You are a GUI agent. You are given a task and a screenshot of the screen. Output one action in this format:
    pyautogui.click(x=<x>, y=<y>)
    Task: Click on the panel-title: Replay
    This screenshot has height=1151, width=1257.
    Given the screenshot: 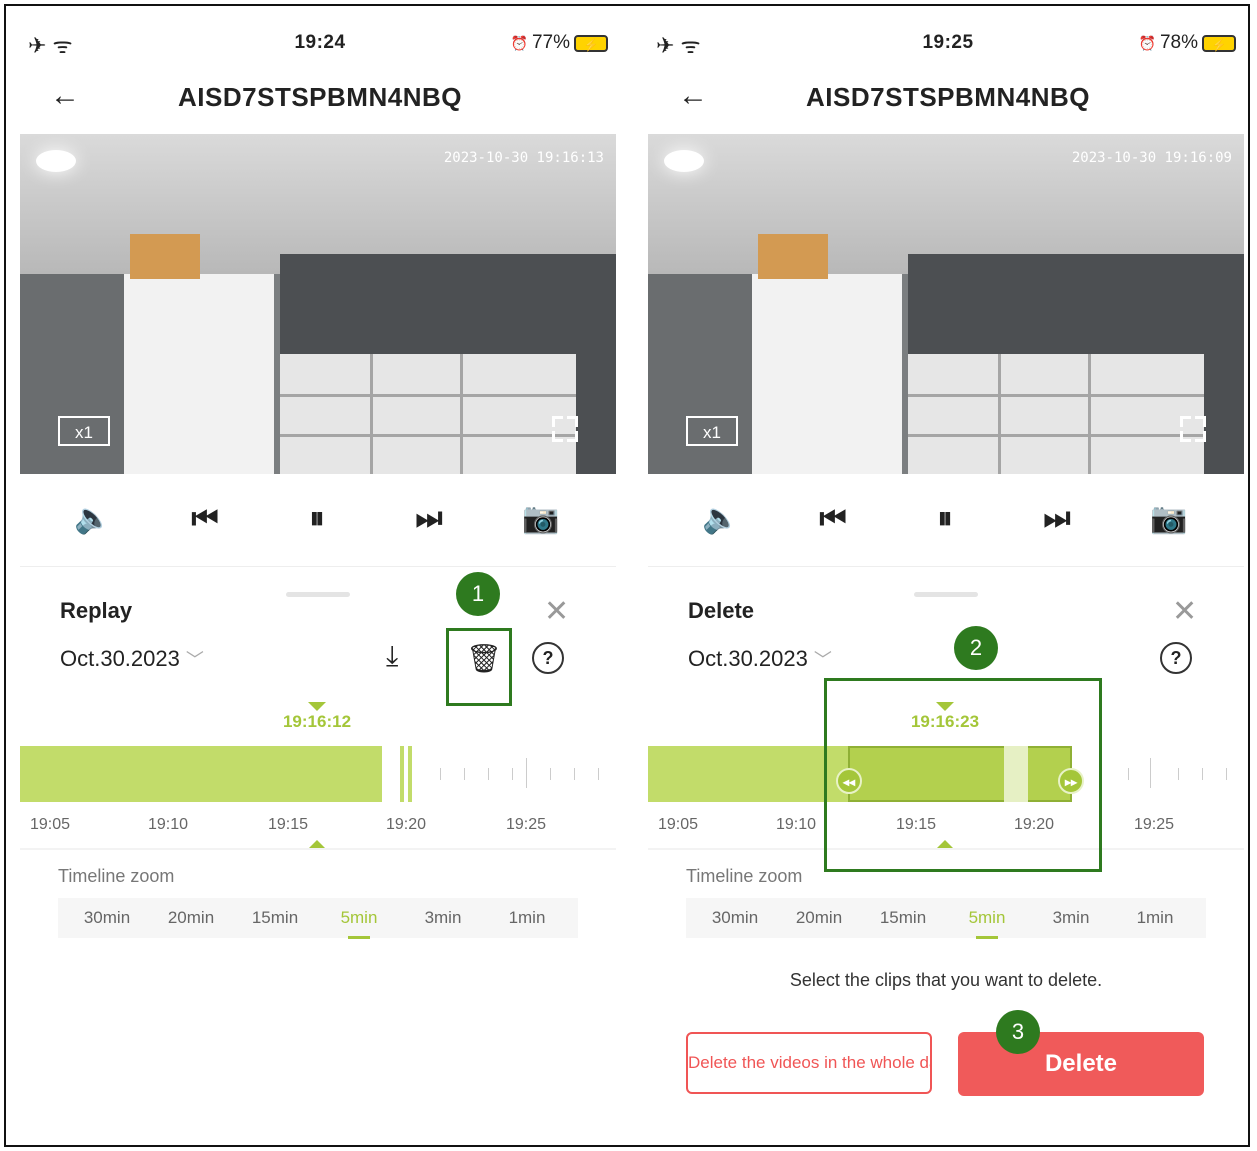 What is the action you would take?
    pyautogui.click(x=96, y=610)
    